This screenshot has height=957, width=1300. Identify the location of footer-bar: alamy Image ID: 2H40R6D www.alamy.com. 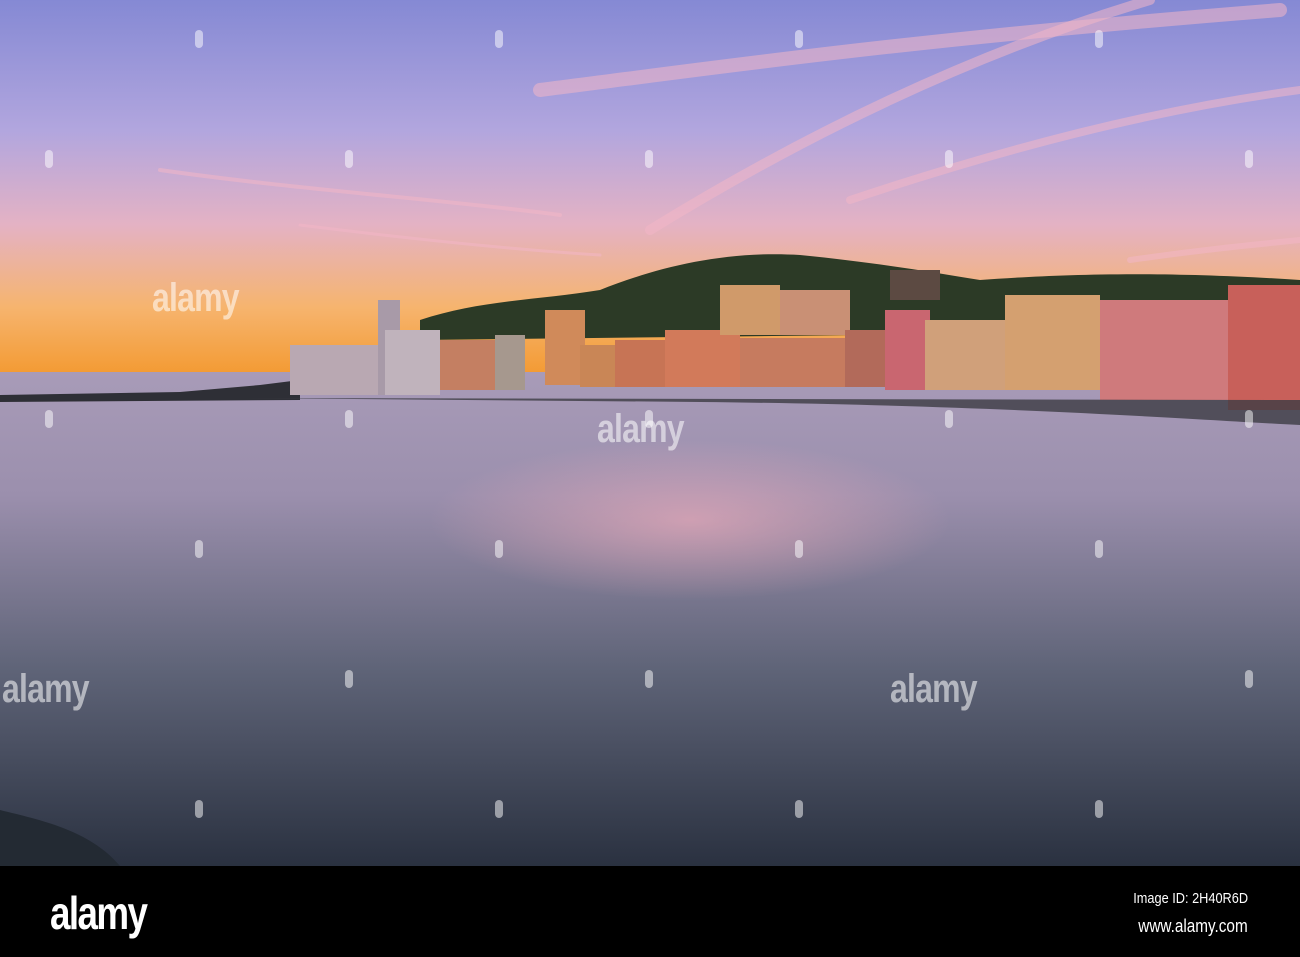
(650, 911).